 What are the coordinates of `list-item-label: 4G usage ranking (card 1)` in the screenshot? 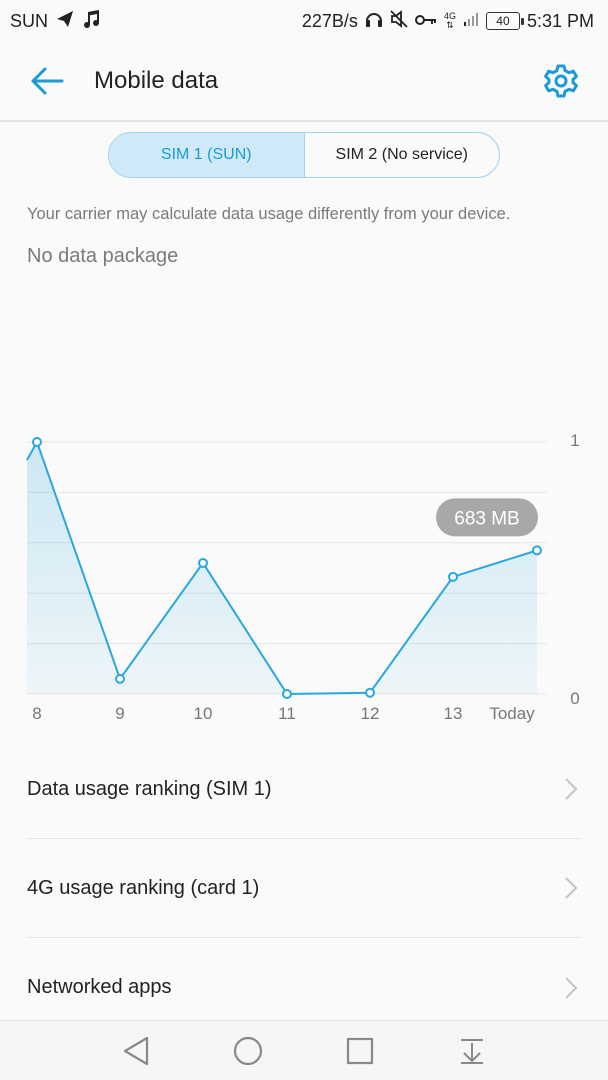 It's located at (143, 887).